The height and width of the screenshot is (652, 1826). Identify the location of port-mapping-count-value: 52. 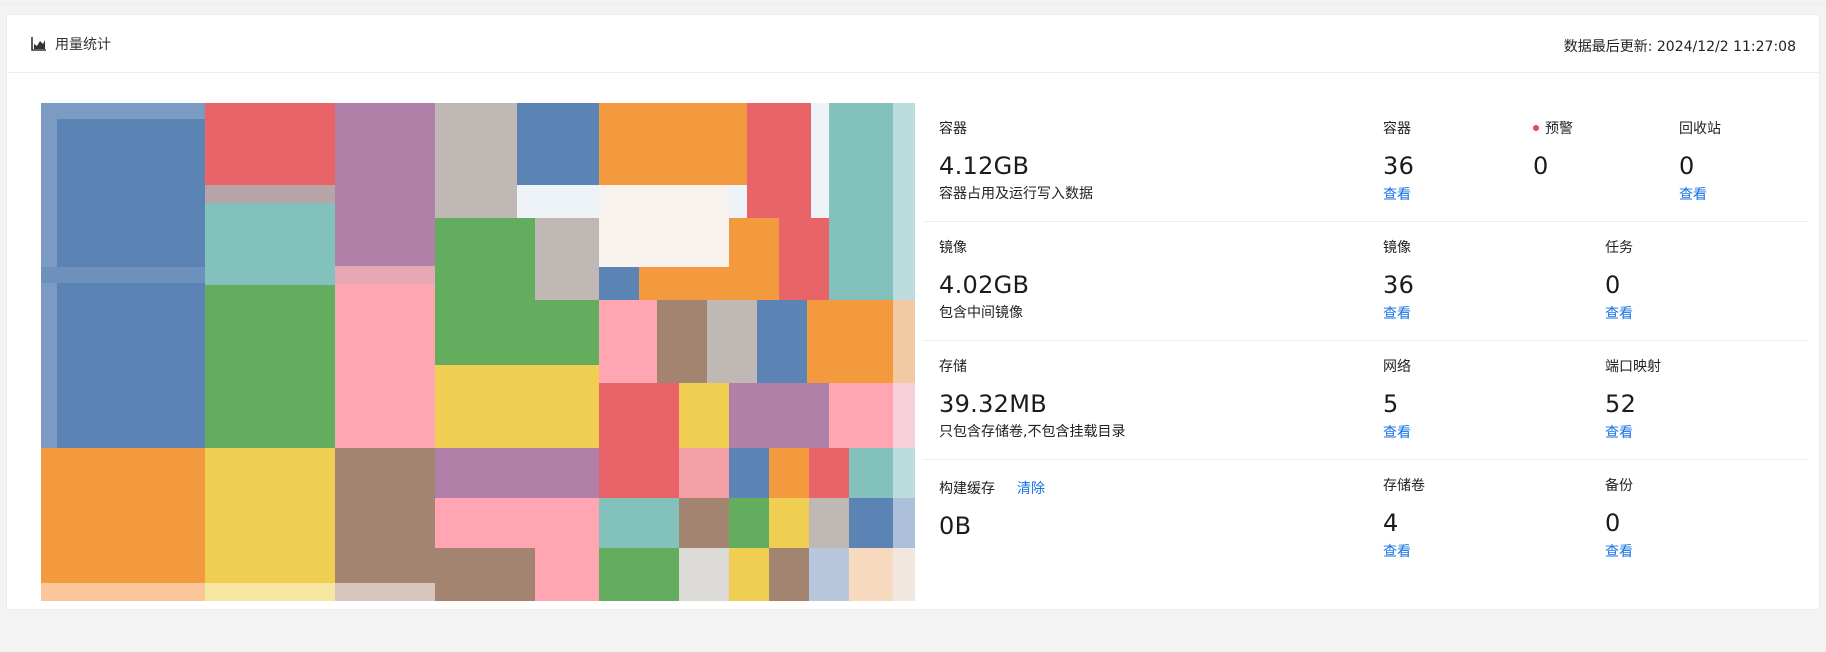
(1621, 404).